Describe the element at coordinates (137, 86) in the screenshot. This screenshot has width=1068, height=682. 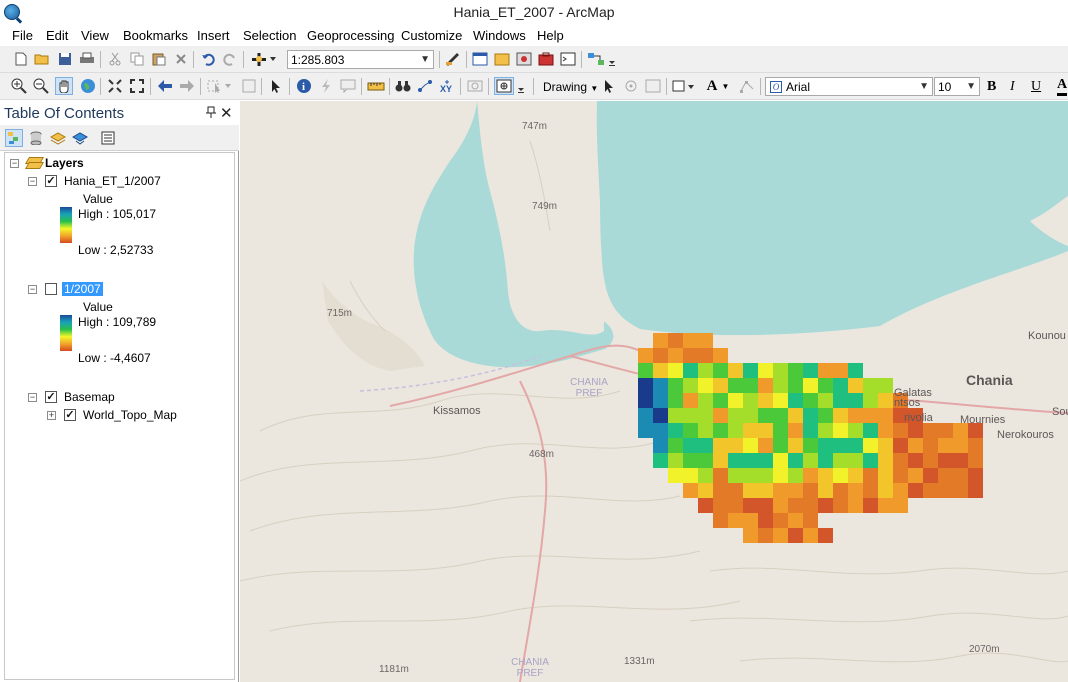
I see `fixed-zoom-out-icon` at that location.